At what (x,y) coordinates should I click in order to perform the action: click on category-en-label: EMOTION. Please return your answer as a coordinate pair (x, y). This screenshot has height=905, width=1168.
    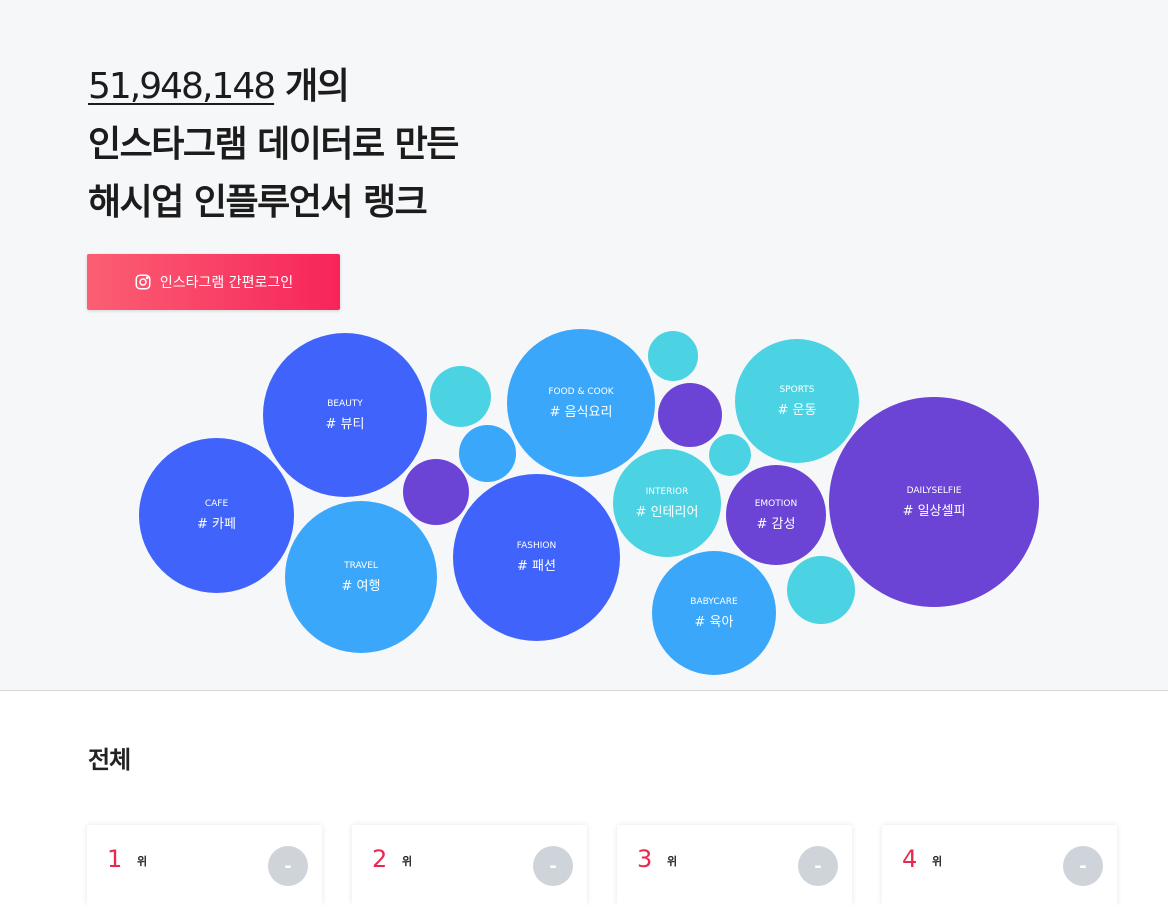
    Looking at the image, I should click on (776, 503).